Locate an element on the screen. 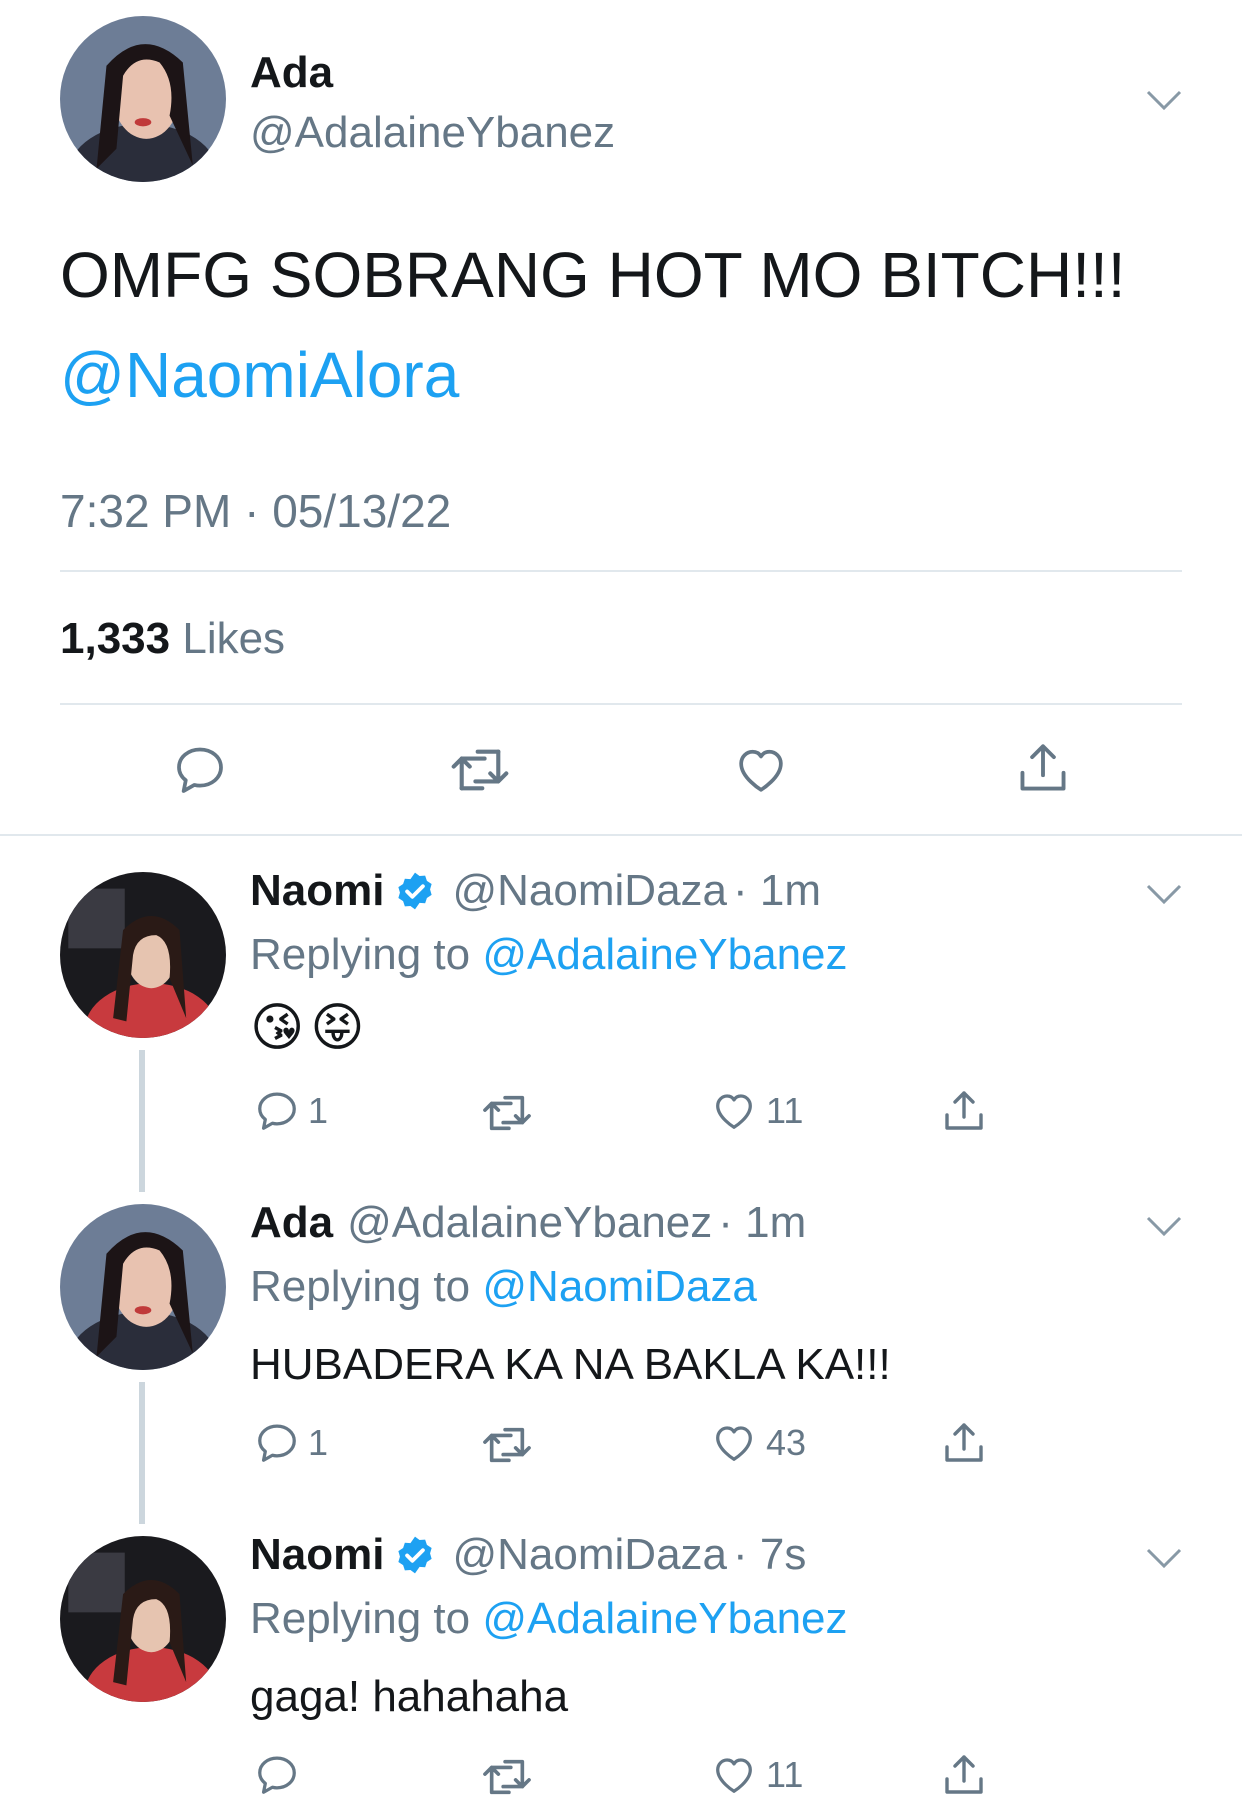 Image resolution: width=1242 pixels, height=1820 pixels. reply-header: Ada @AdalaineYbanez · 1m is located at coordinates (528, 1223).